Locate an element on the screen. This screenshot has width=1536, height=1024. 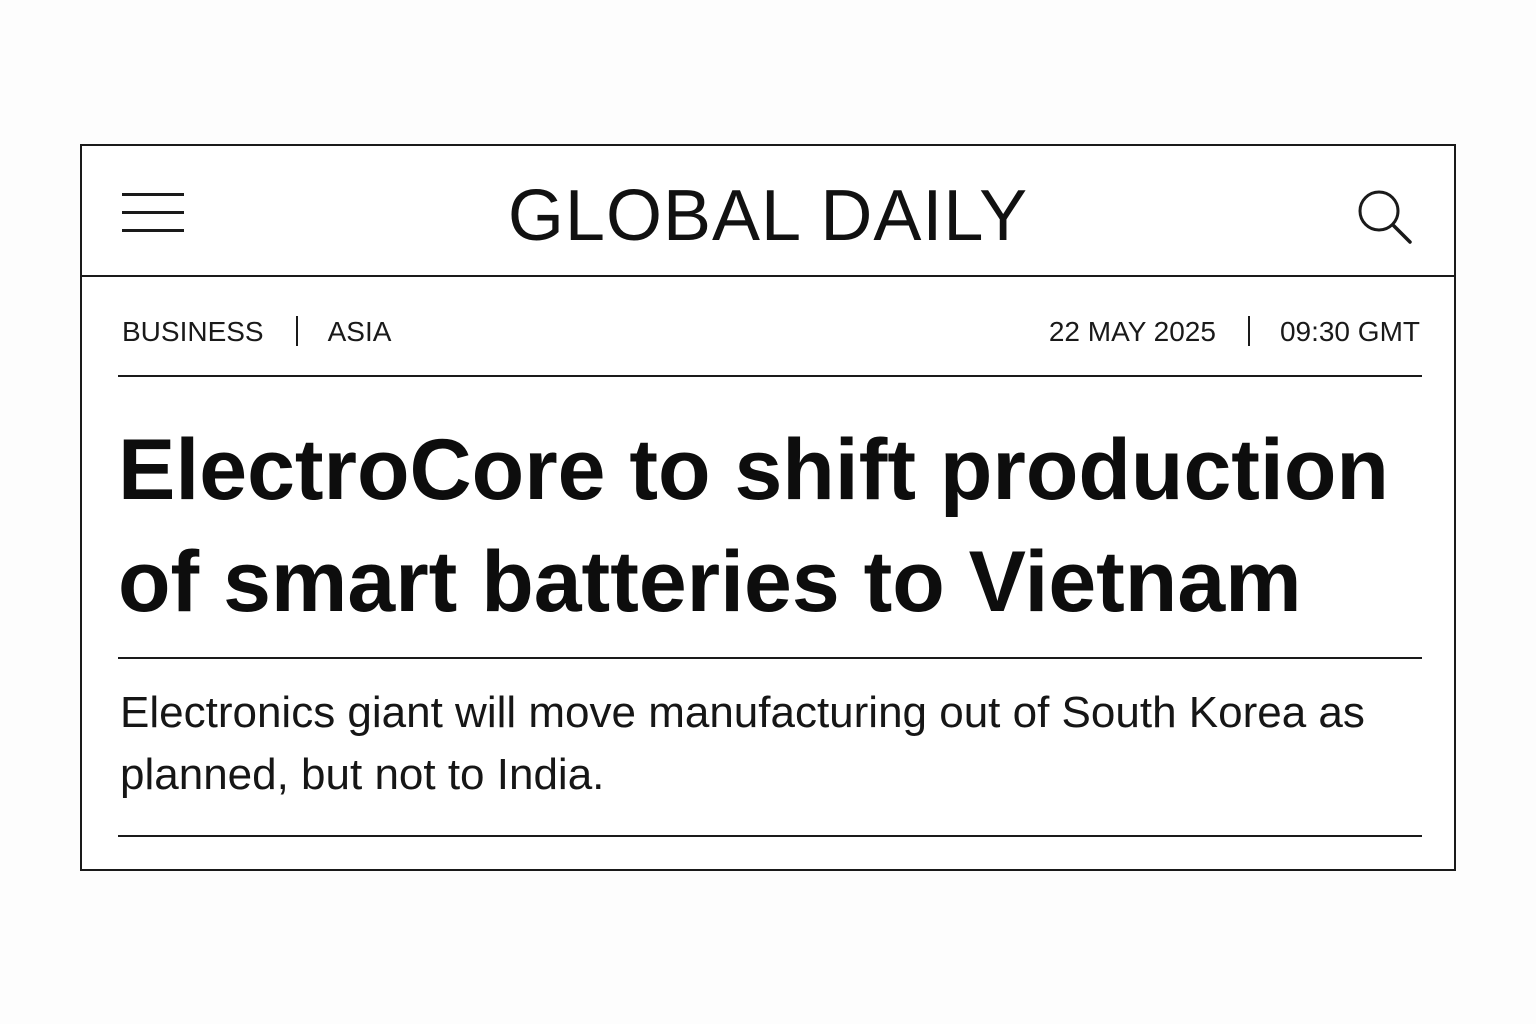
publish-date: 22 MAY 2025 is located at coordinates (1132, 331).